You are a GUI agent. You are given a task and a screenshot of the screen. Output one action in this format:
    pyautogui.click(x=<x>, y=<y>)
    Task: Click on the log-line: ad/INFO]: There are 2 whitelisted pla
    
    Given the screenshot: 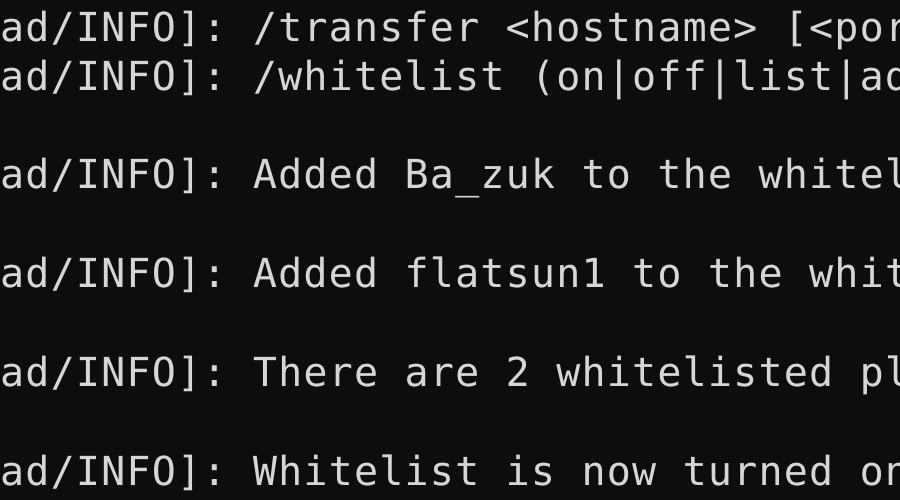 What is the action you would take?
    pyautogui.click(x=450, y=373)
    